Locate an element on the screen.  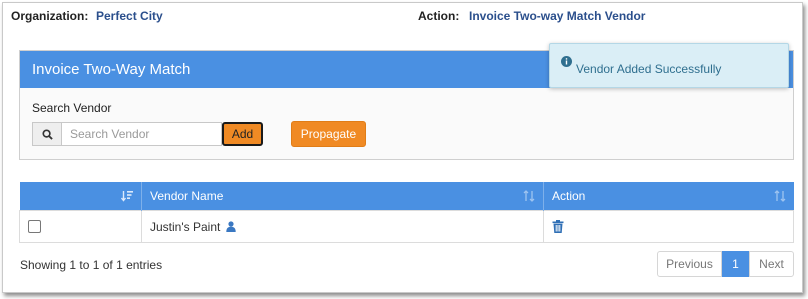
organization-label: Organization: is located at coordinates (50, 16).